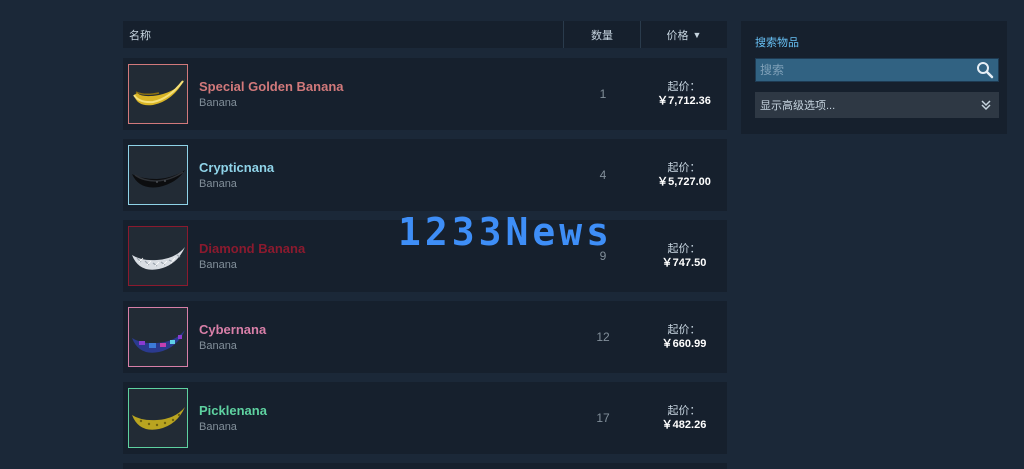 This screenshot has width=1024, height=469. Describe the element at coordinates (684, 263) in the screenshot. I see `price-value: ￥747.50` at that location.